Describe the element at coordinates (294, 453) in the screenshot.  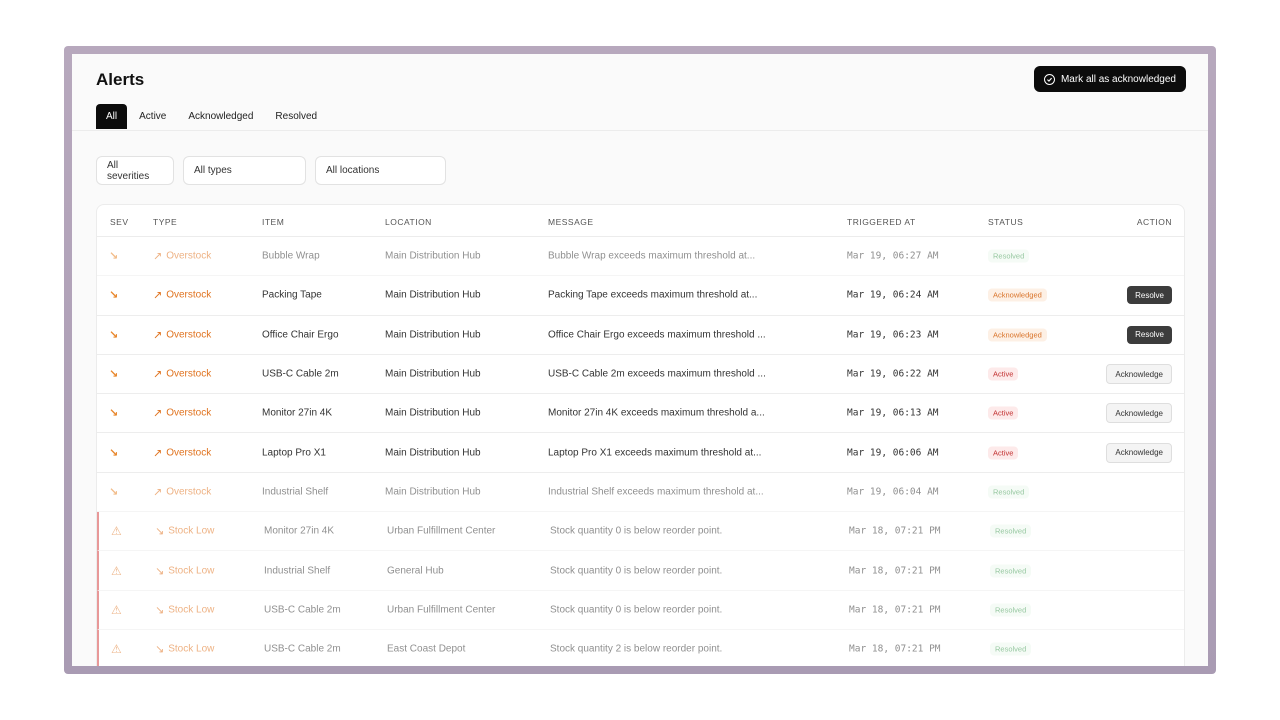
I see `item-name: Laptop Pro X1` at that location.